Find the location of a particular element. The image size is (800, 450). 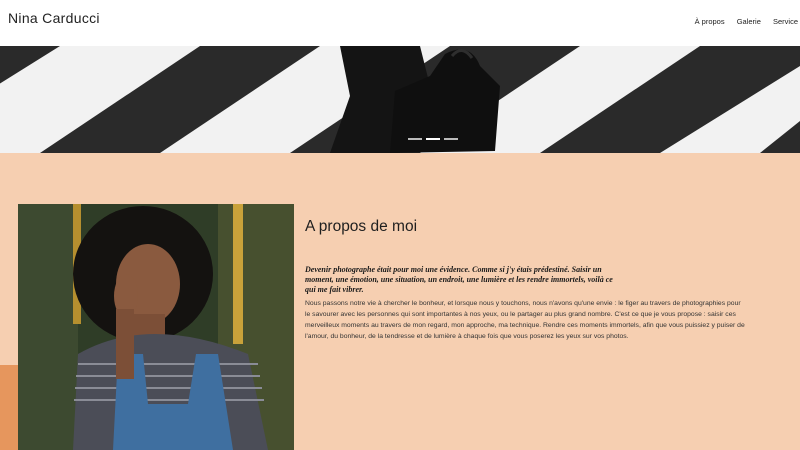

nav-item-service: Service is located at coordinates (785, 21).